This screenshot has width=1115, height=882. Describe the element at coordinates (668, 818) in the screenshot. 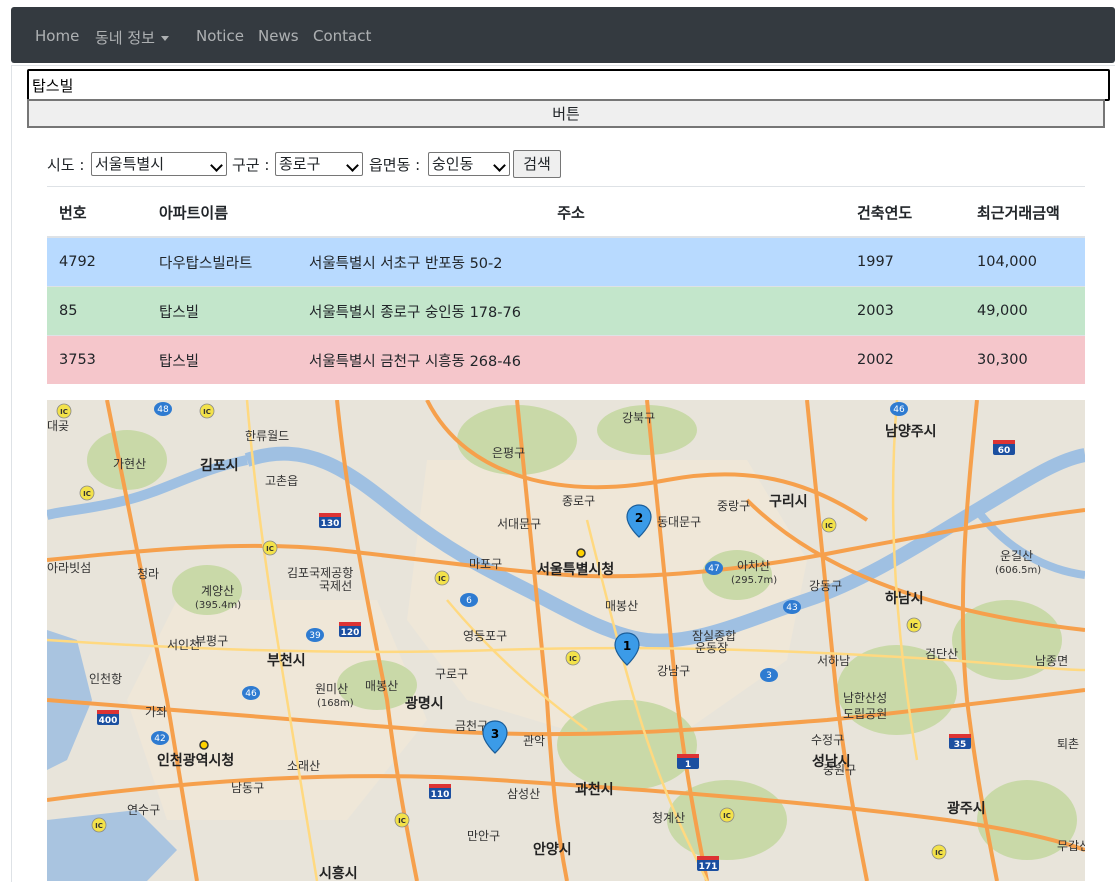

I see `map-label-cheonggyesan: 청계산` at that location.